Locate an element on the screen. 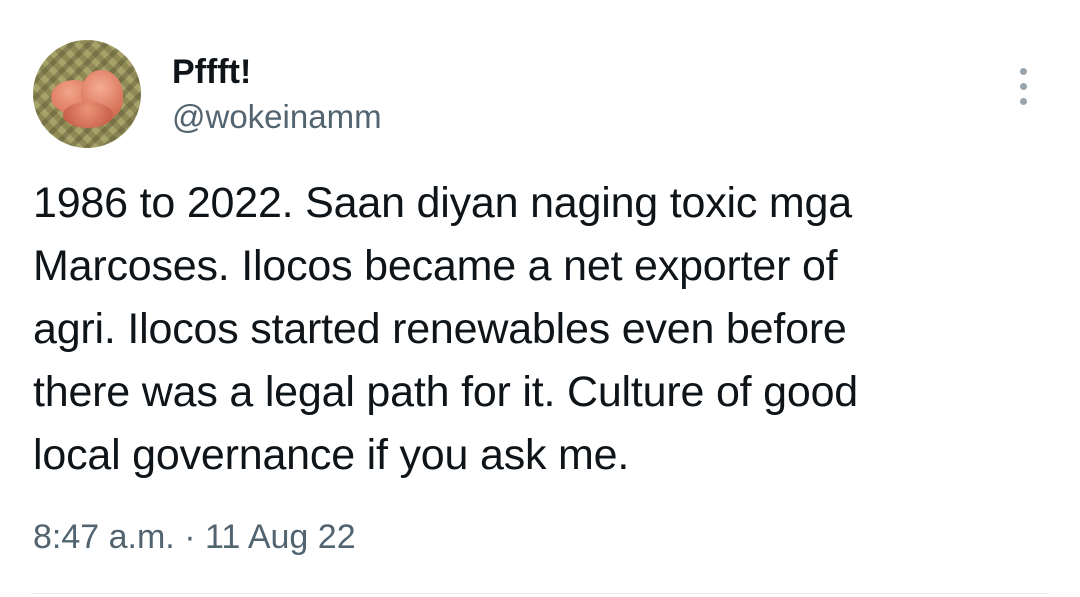  tweet-timestamp: 8:47 a.m. · 11 Aug 22 is located at coordinates (194, 537).